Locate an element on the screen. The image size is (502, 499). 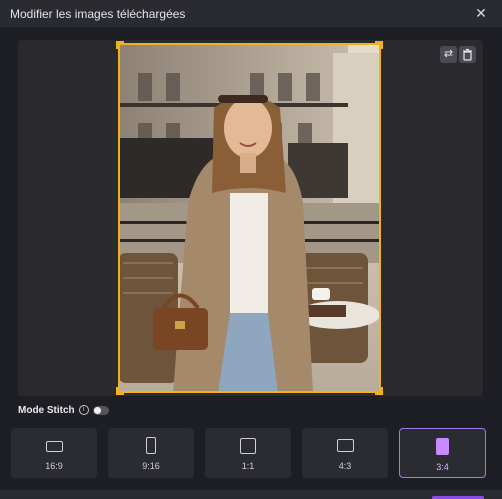
trash-glyph is located at coordinates (467, 54).